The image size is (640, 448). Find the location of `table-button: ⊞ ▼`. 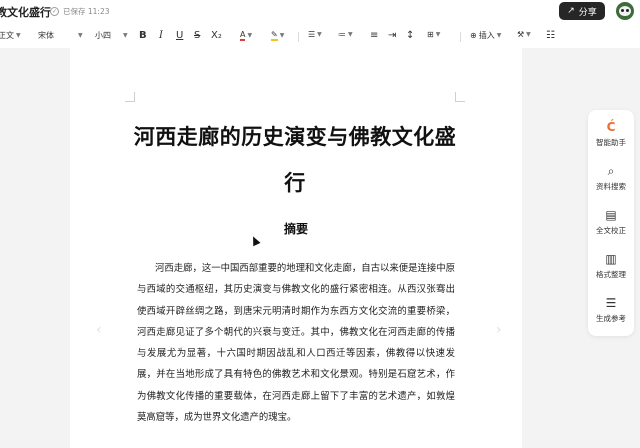

table-button: ⊞ ▼ is located at coordinates (433, 34).